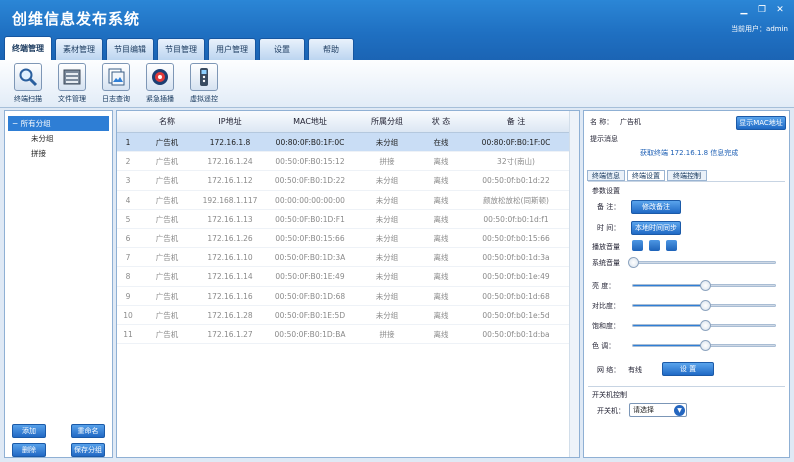  Describe the element at coordinates (71, 153) in the screenshot. I see `tree-item-splice: 拼接` at that location.